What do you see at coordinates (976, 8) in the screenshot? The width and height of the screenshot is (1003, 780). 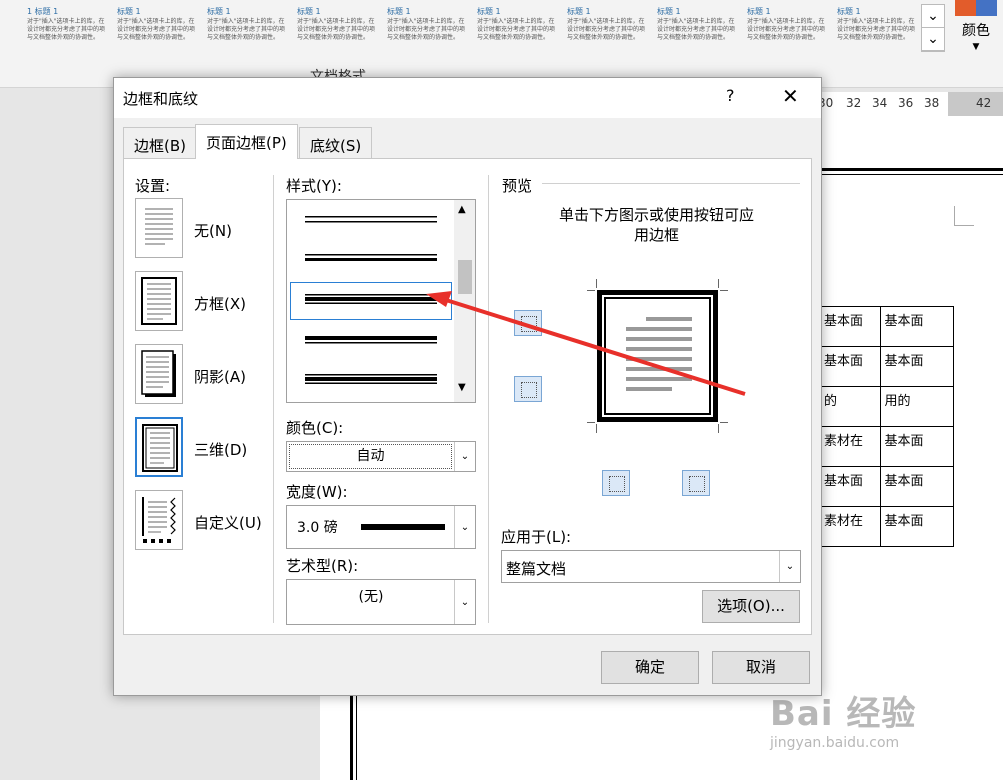 I see `theme-colors-icon` at bounding box center [976, 8].